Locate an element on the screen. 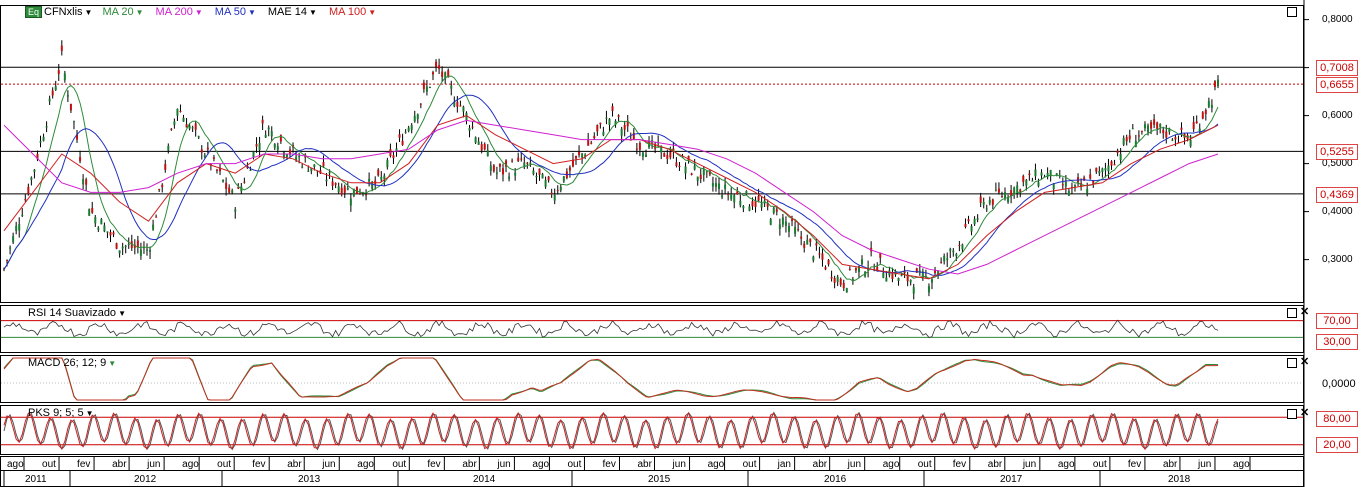 The width and height of the screenshot is (1366, 487). close-macd-panel-icon: ✕ is located at coordinates (1304, 362).